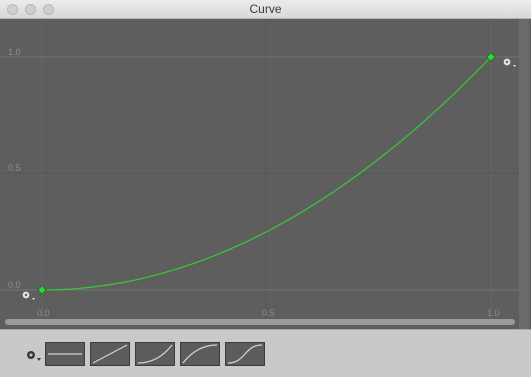 This screenshot has height=377, width=531. I want to click on curve-key-start, so click(42, 290).